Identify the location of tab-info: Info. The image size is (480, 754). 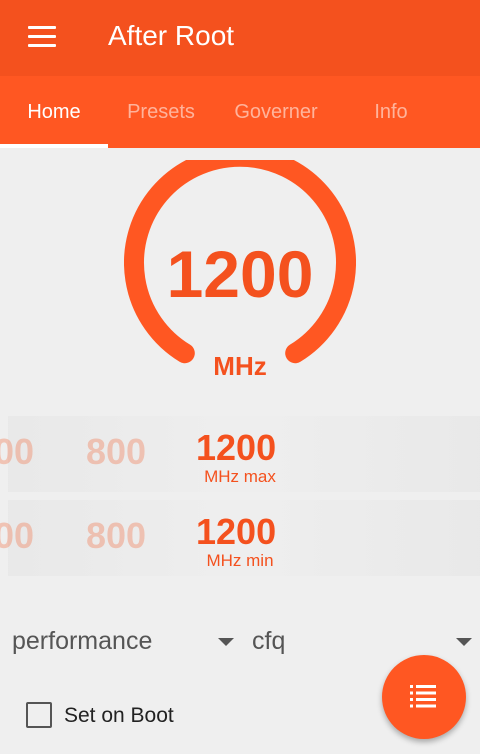
(391, 112).